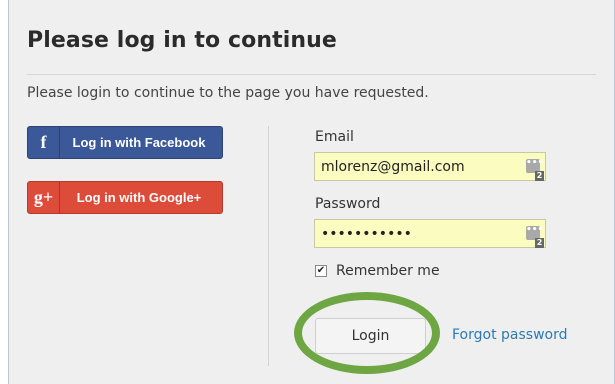  I want to click on login-button: Login, so click(370, 336).